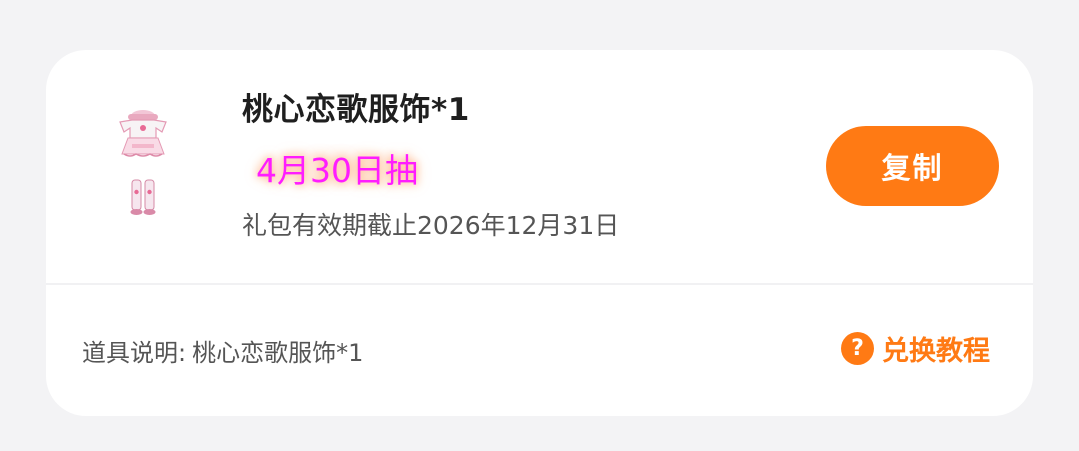  Describe the element at coordinates (278, 353) in the screenshot. I see `item-description-value: 桃心恋歌服饰*1` at that location.